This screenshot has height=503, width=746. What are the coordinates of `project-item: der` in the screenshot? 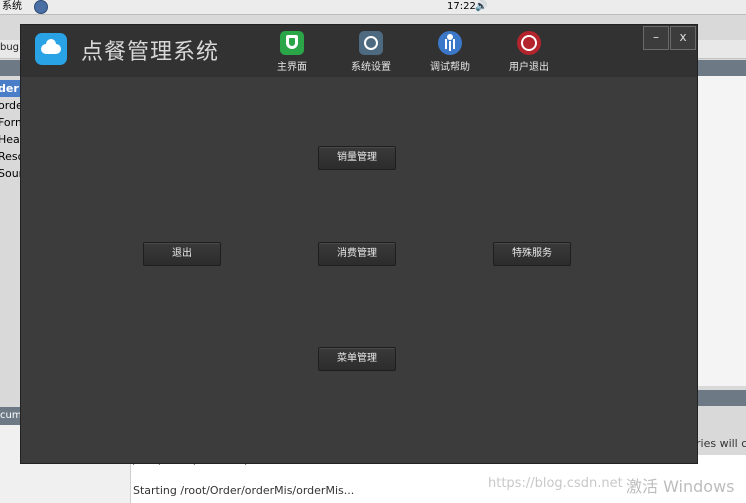 It's located at (10, 88).